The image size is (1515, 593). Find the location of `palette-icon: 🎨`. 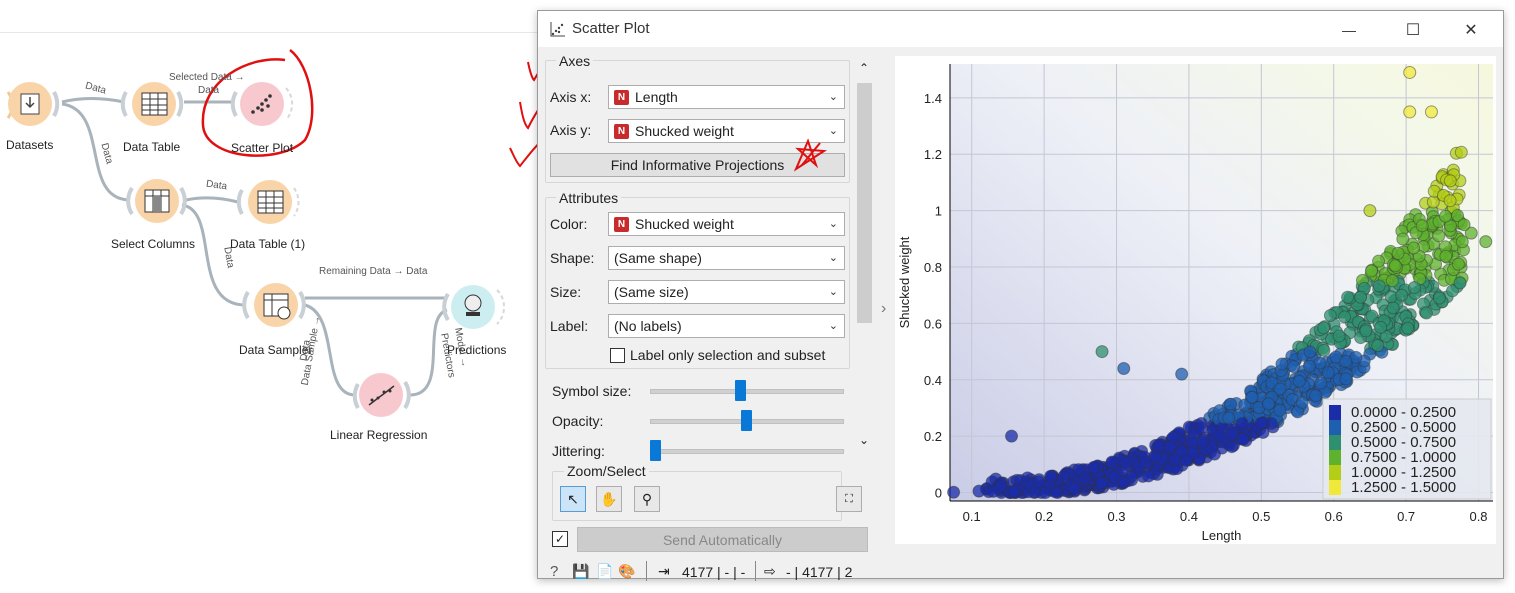

palette-icon: 🎨 is located at coordinates (626, 571).